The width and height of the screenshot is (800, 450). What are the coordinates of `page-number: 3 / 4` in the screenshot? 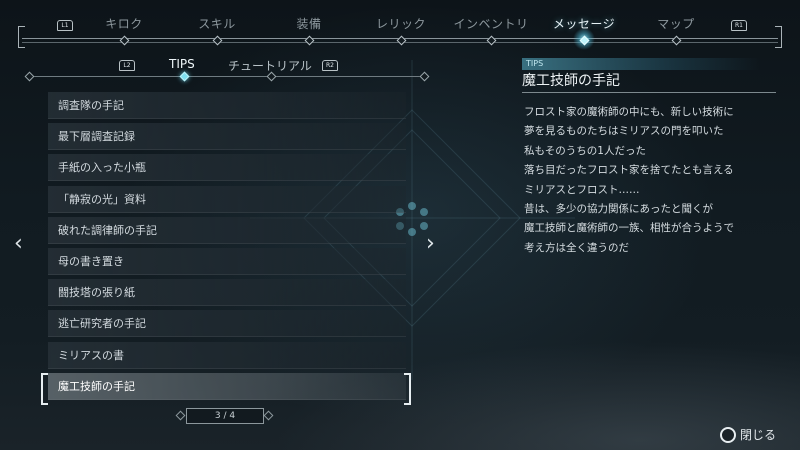 It's located at (225, 416).